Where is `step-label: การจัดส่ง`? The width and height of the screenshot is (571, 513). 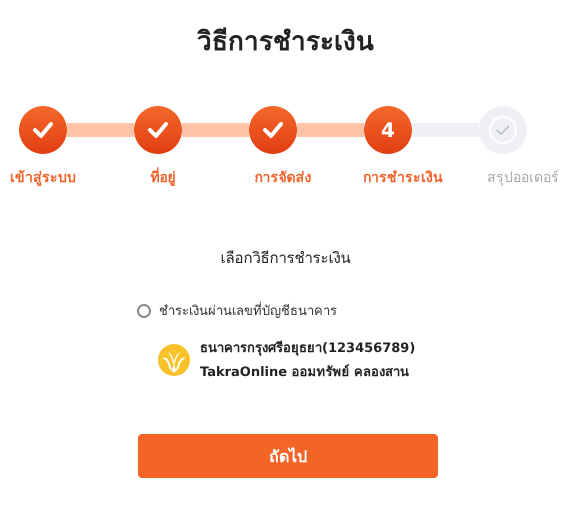 step-label: การจัดส่ง is located at coordinates (283, 178).